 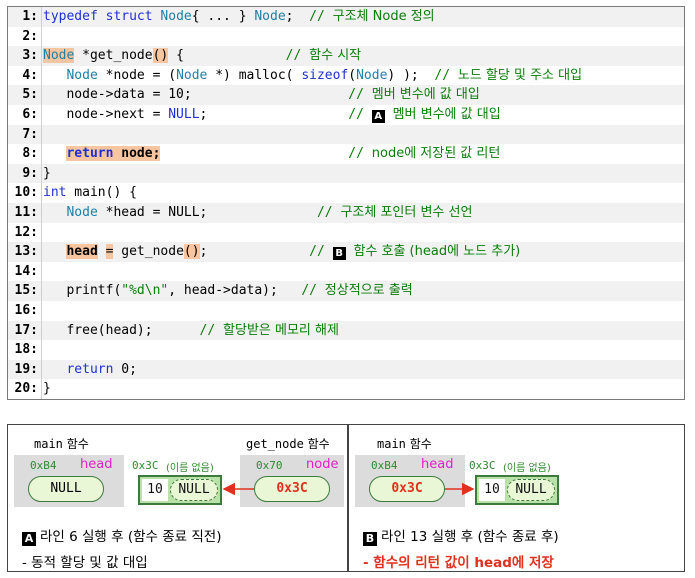 I want to click on code-text: int main() {, so click(x=90, y=193).